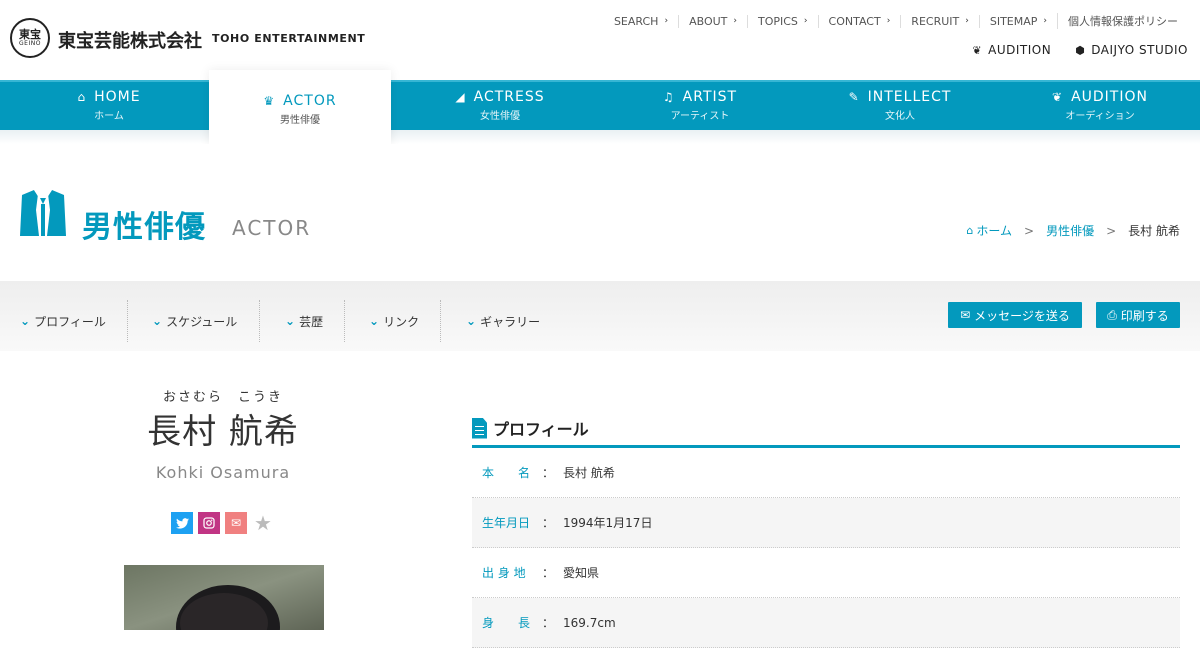  What do you see at coordinates (994, 230) in the screenshot?
I see `breadcrumb-home: ホーム` at bounding box center [994, 230].